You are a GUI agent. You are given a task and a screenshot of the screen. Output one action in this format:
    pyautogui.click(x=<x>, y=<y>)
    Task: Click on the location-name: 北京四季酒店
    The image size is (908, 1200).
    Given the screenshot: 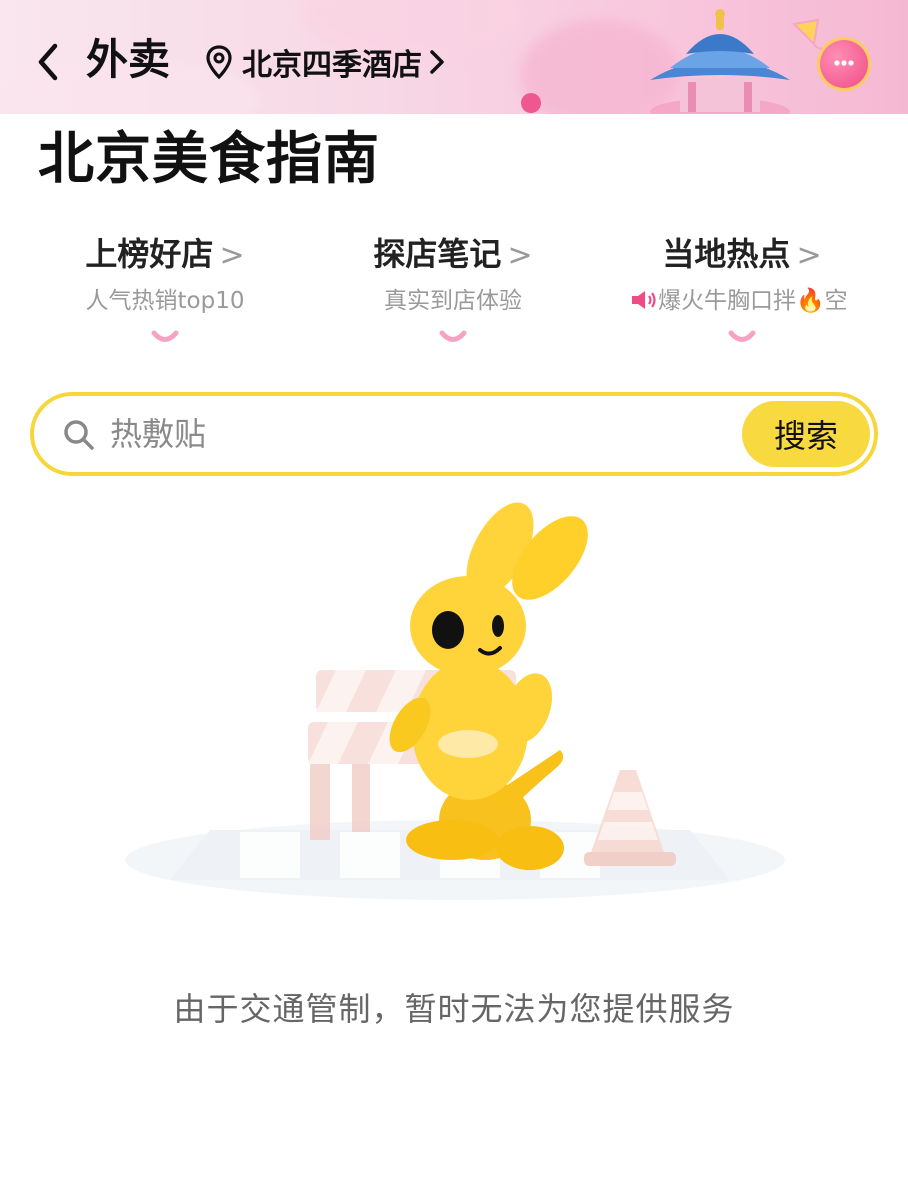 What is the action you would take?
    pyautogui.click(x=332, y=65)
    